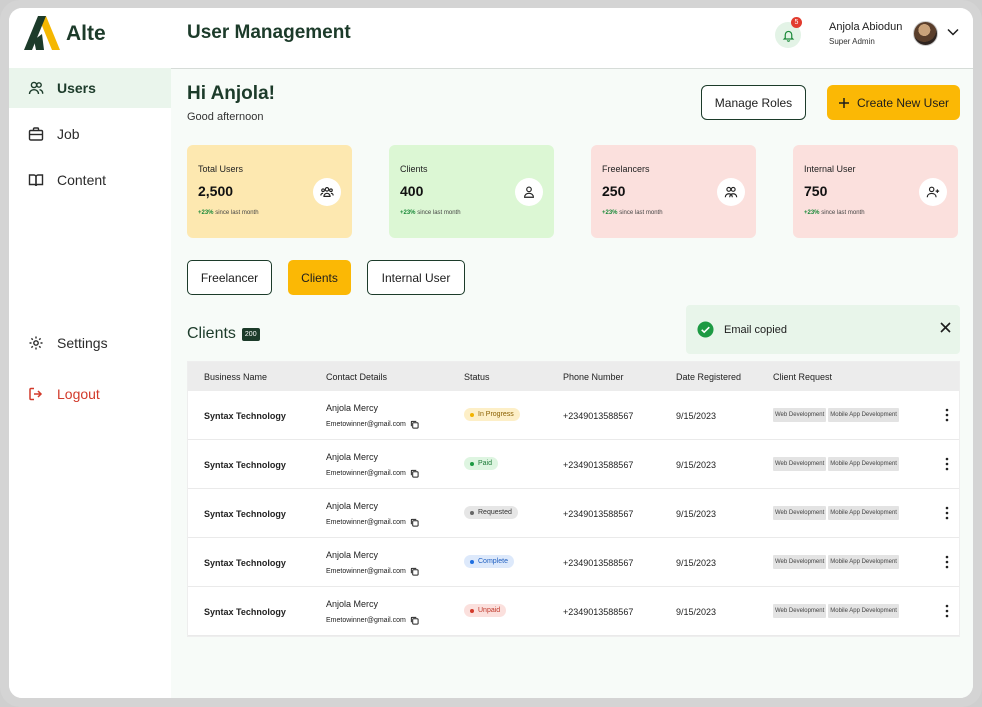 The width and height of the screenshot is (982, 707). What do you see at coordinates (755, 329) in the screenshot?
I see `toast-message: Email copied` at bounding box center [755, 329].